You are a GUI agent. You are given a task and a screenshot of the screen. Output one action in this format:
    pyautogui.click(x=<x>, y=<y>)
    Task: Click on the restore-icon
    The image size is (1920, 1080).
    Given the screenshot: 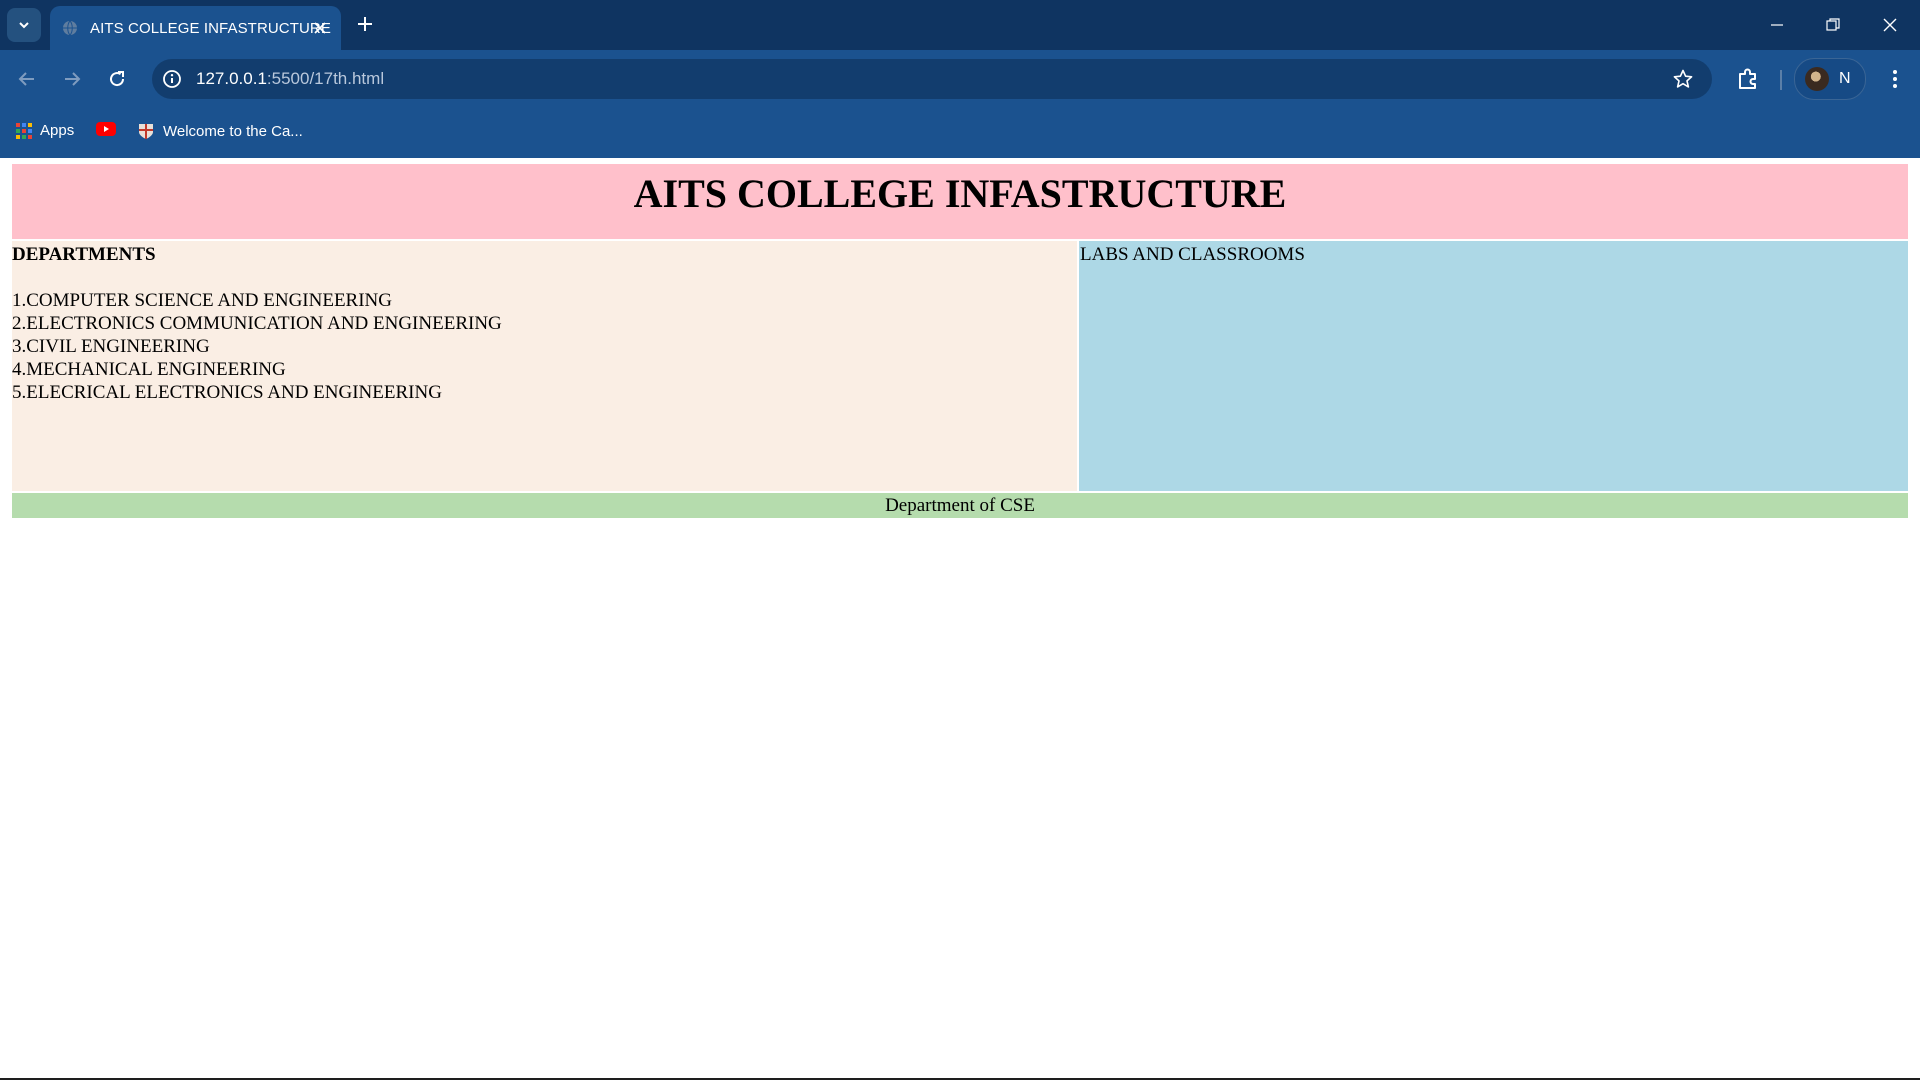 What is the action you would take?
    pyautogui.click(x=1833, y=24)
    